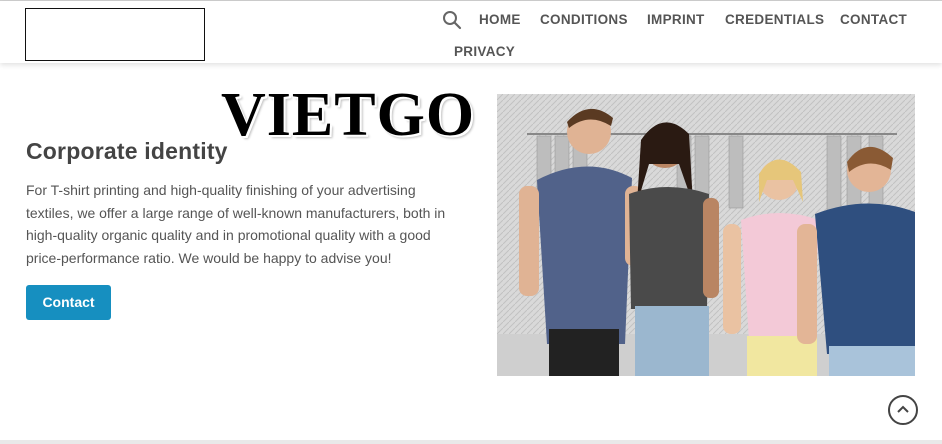 This screenshot has height=444, width=942. Describe the element at coordinates (584, 19) in the screenshot. I see `nav-conditions: CONDITIONS` at that location.